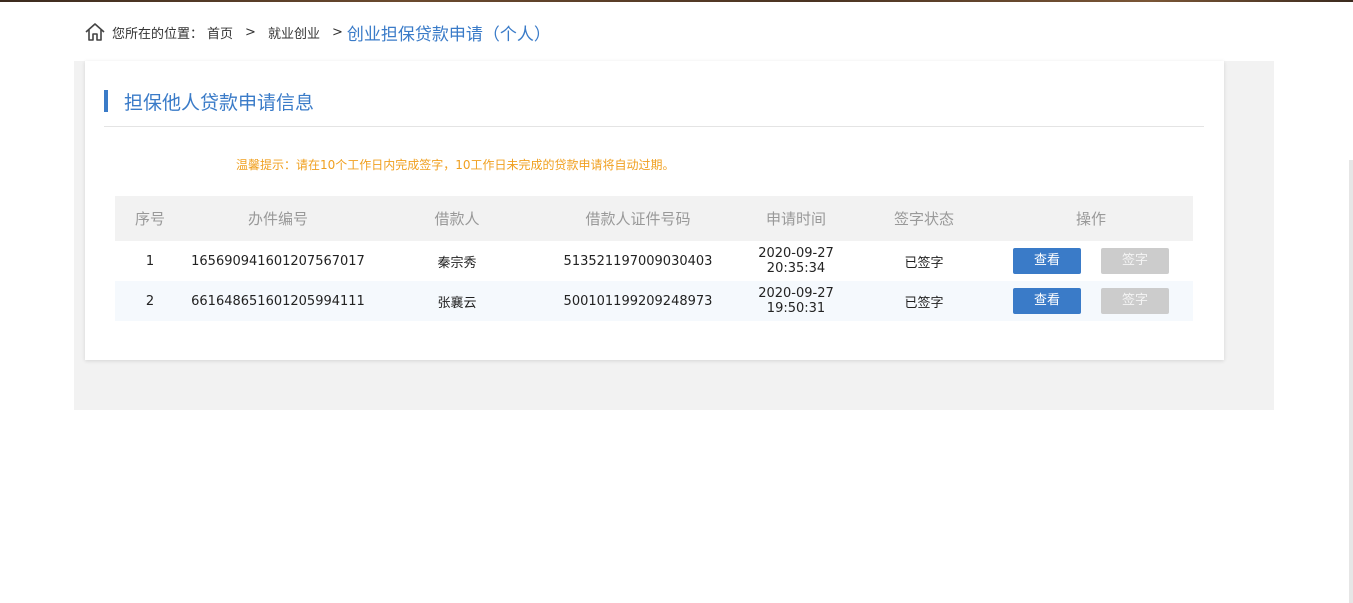 The image size is (1353, 603). Describe the element at coordinates (638, 219) in the screenshot. I see `header-id-no: 借款人证件号码` at that location.